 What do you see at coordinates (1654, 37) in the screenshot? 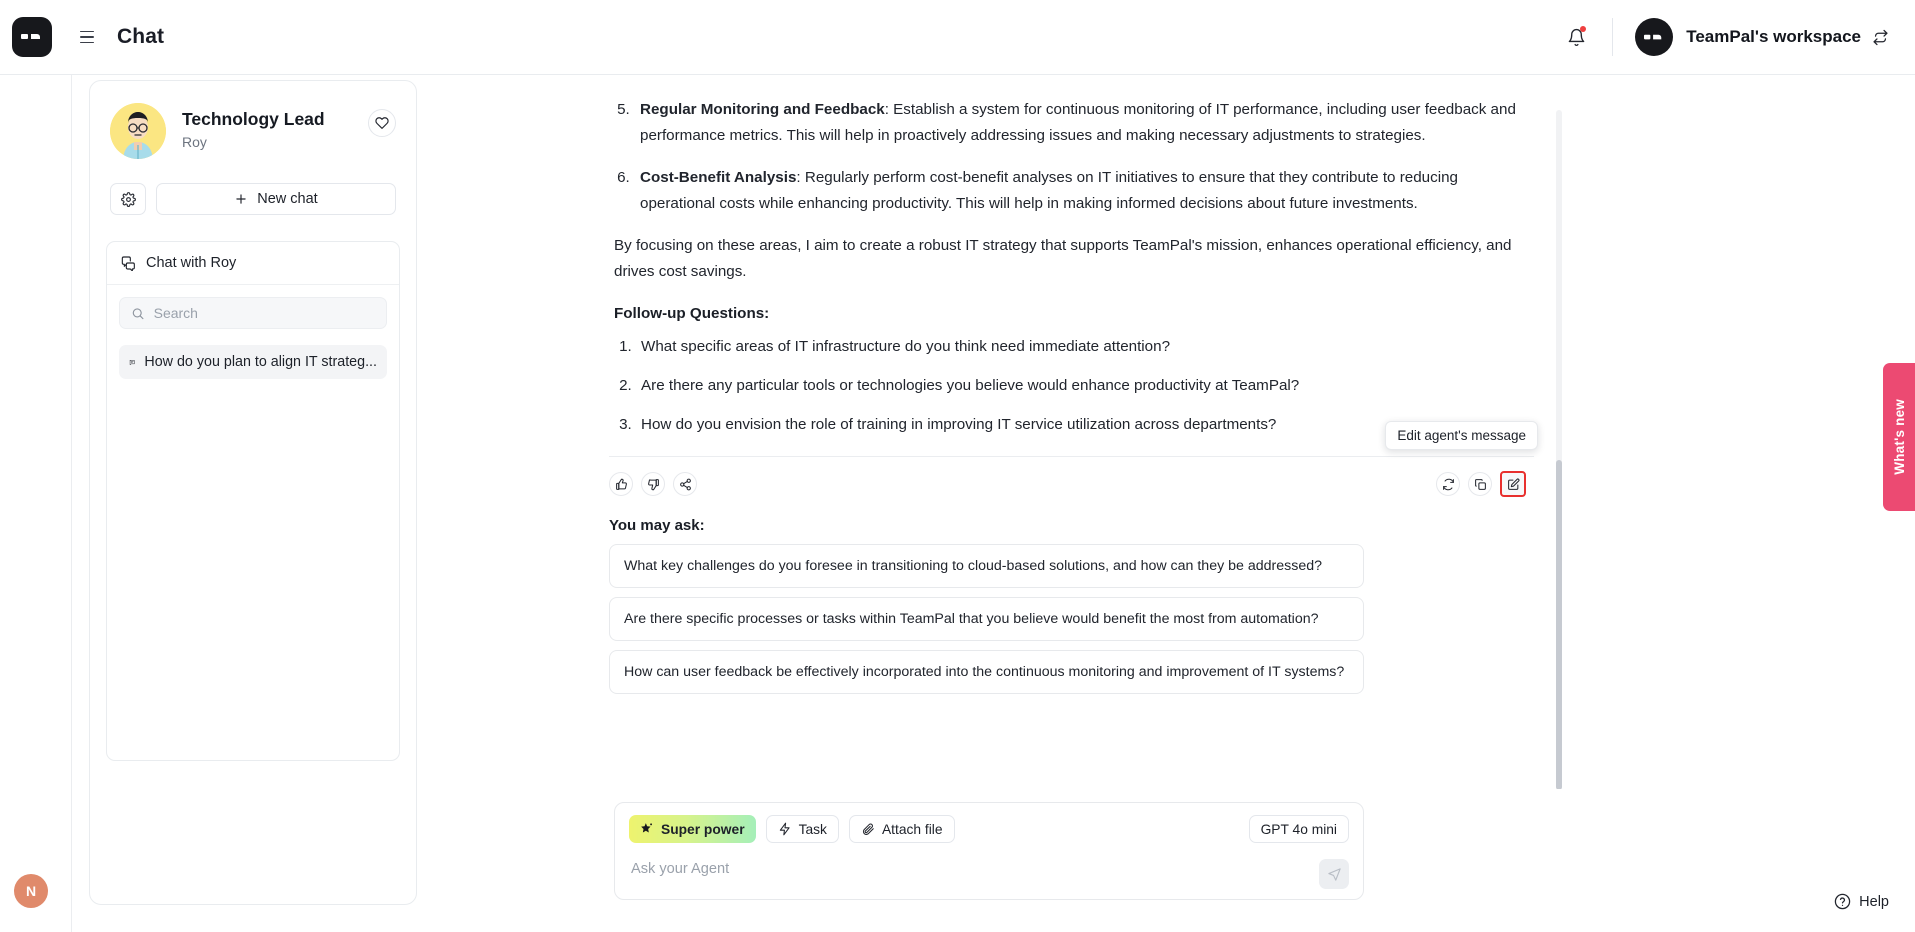
I see `workspace-avatar` at bounding box center [1654, 37].